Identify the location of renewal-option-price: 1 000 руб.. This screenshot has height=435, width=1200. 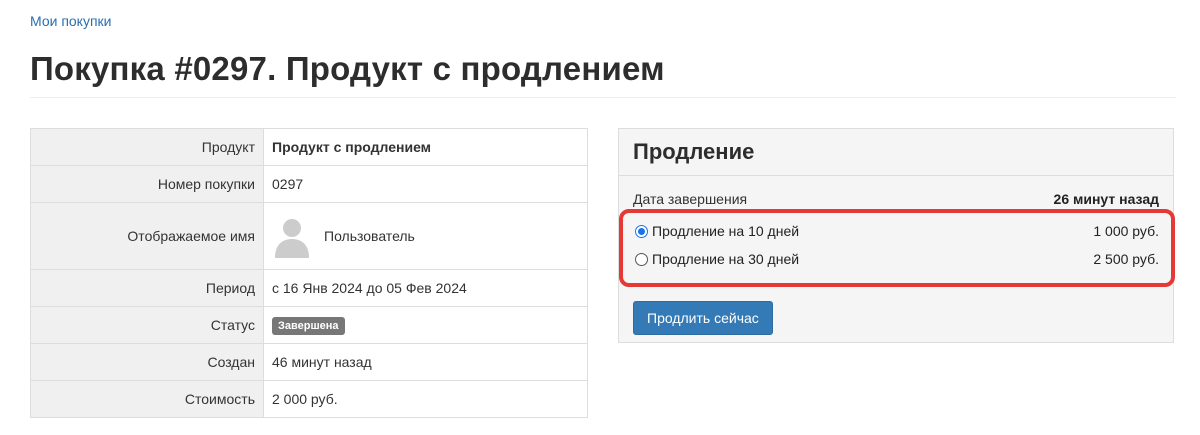
(1126, 231).